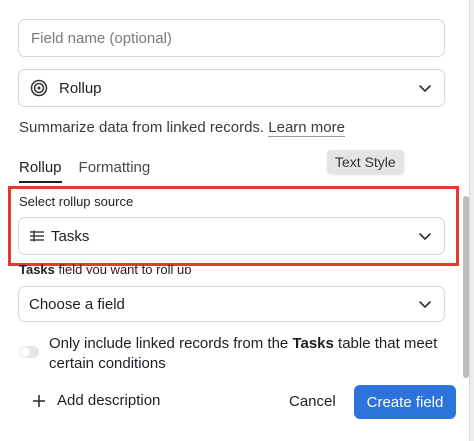 This screenshot has width=474, height=441. I want to click on rollup-field-label: Tasks field you want to roll up, so click(105, 268).